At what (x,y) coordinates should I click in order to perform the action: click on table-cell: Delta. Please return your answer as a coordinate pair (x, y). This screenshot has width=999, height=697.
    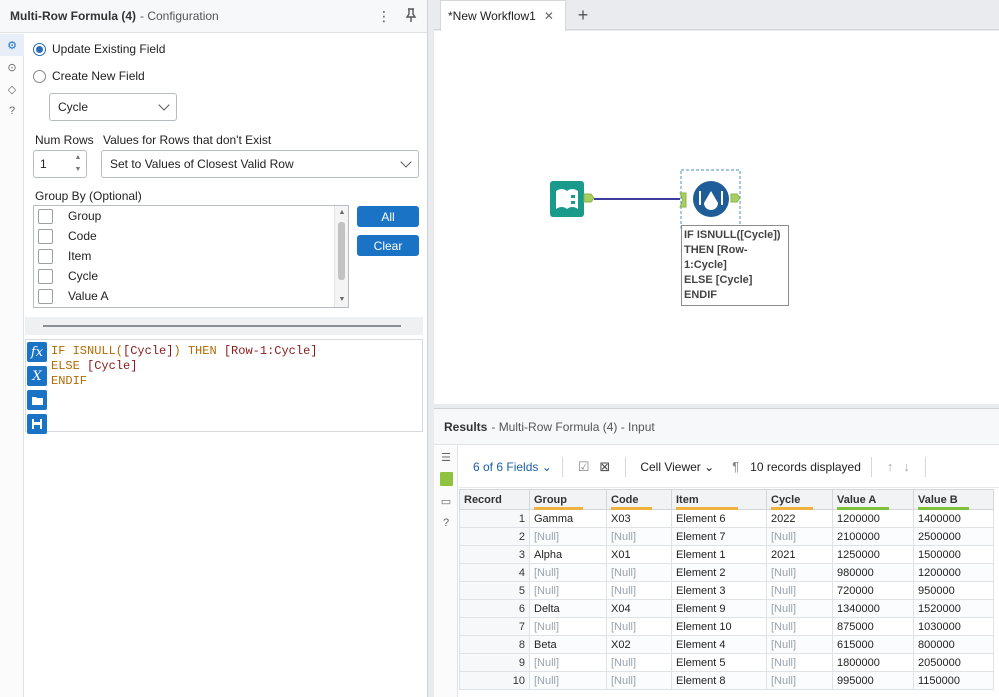
    Looking at the image, I should click on (568, 608).